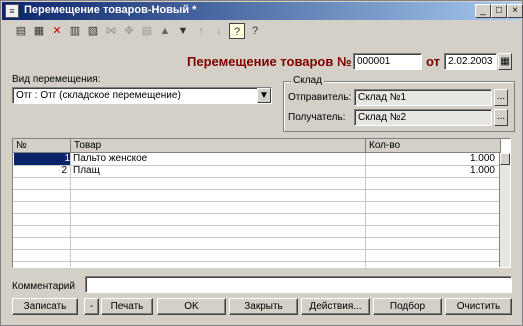 Image resolution: width=523 pixels, height=326 pixels. Describe the element at coordinates (263, 306) in the screenshot. I see `close-button: Закрыть` at that location.